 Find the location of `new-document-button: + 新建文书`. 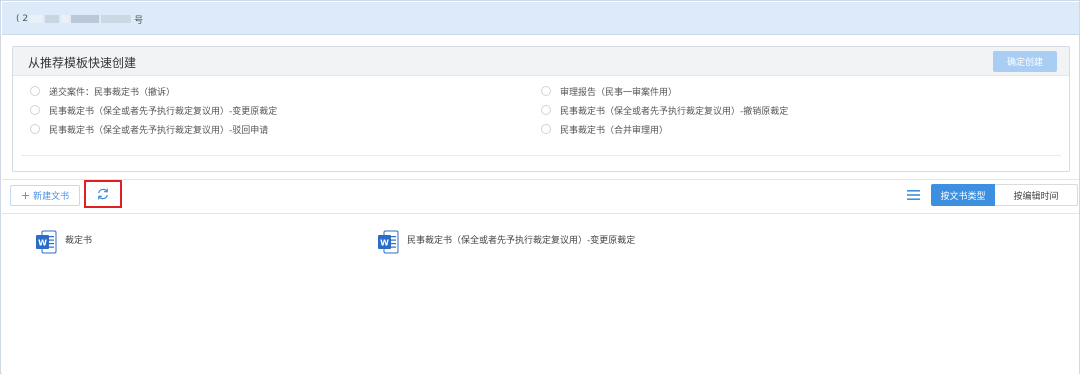

new-document-button: + 新建文书 is located at coordinates (45, 195).